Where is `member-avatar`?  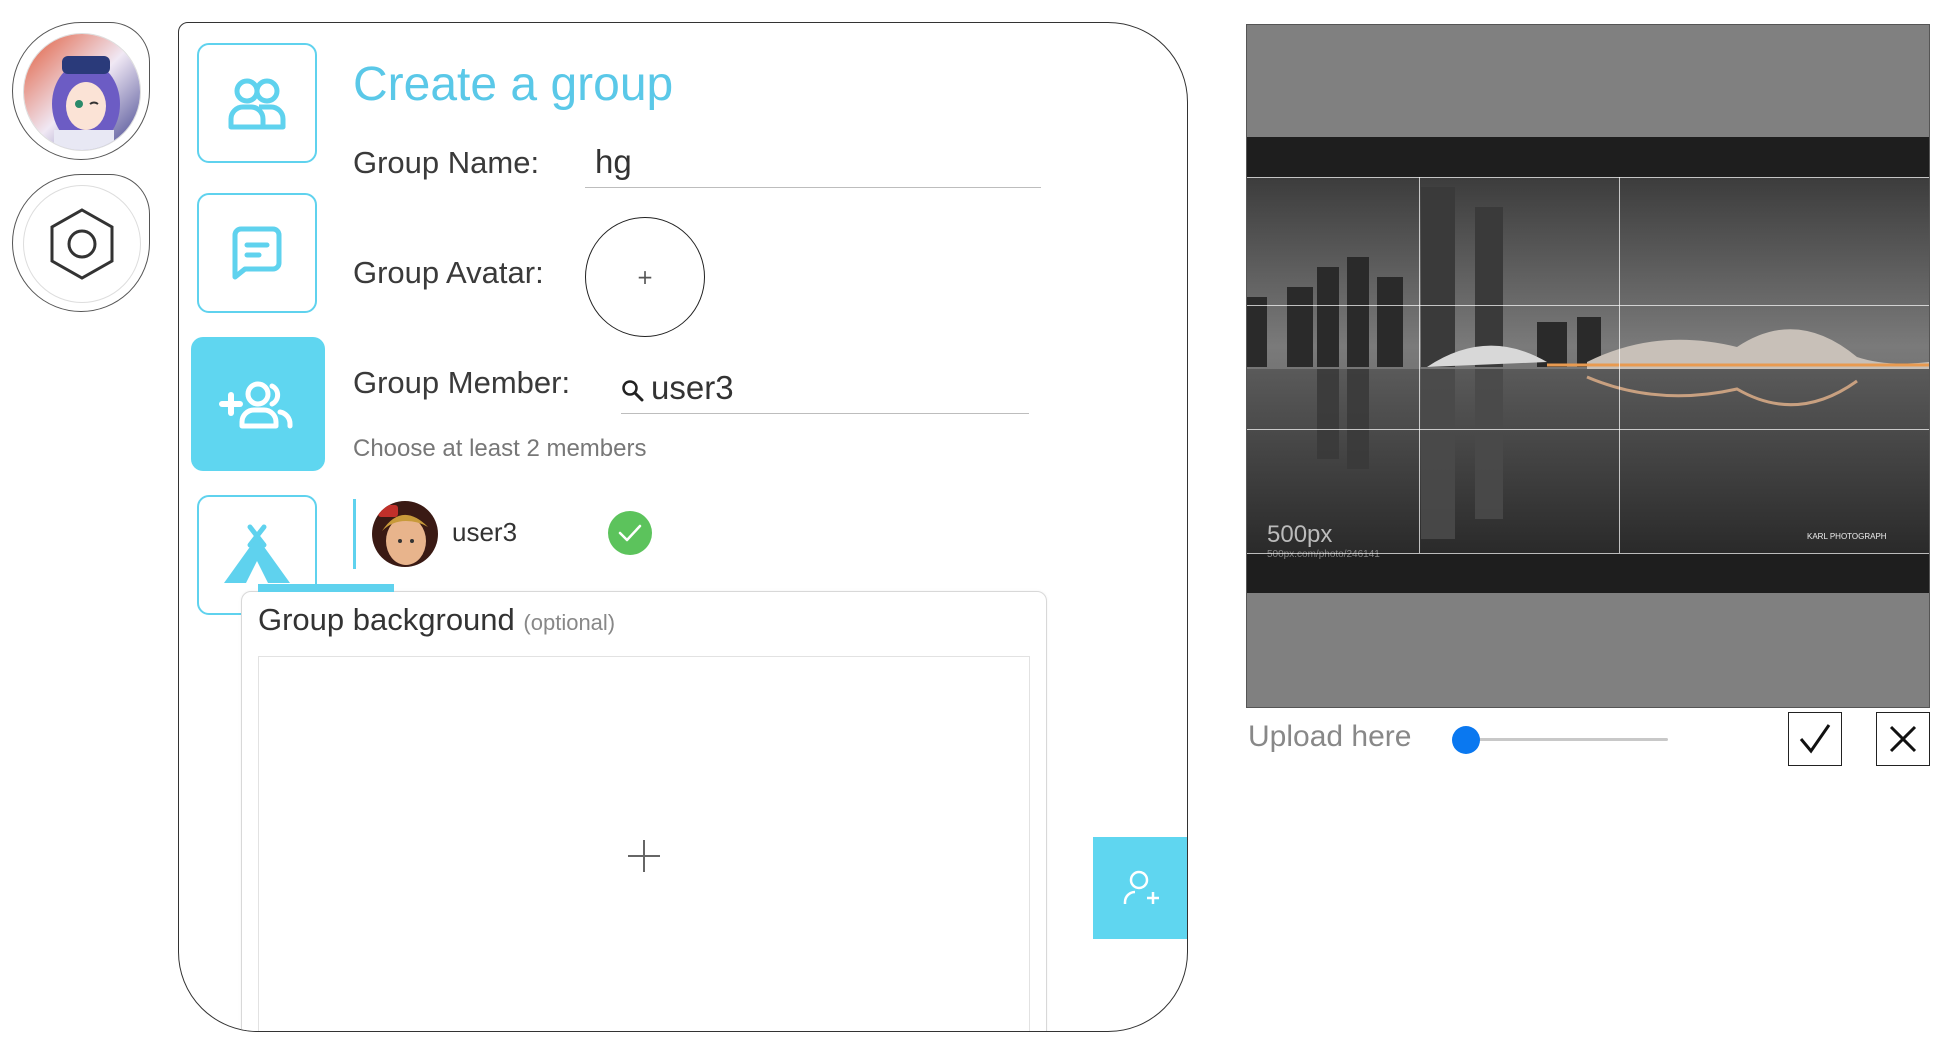 member-avatar is located at coordinates (405, 534).